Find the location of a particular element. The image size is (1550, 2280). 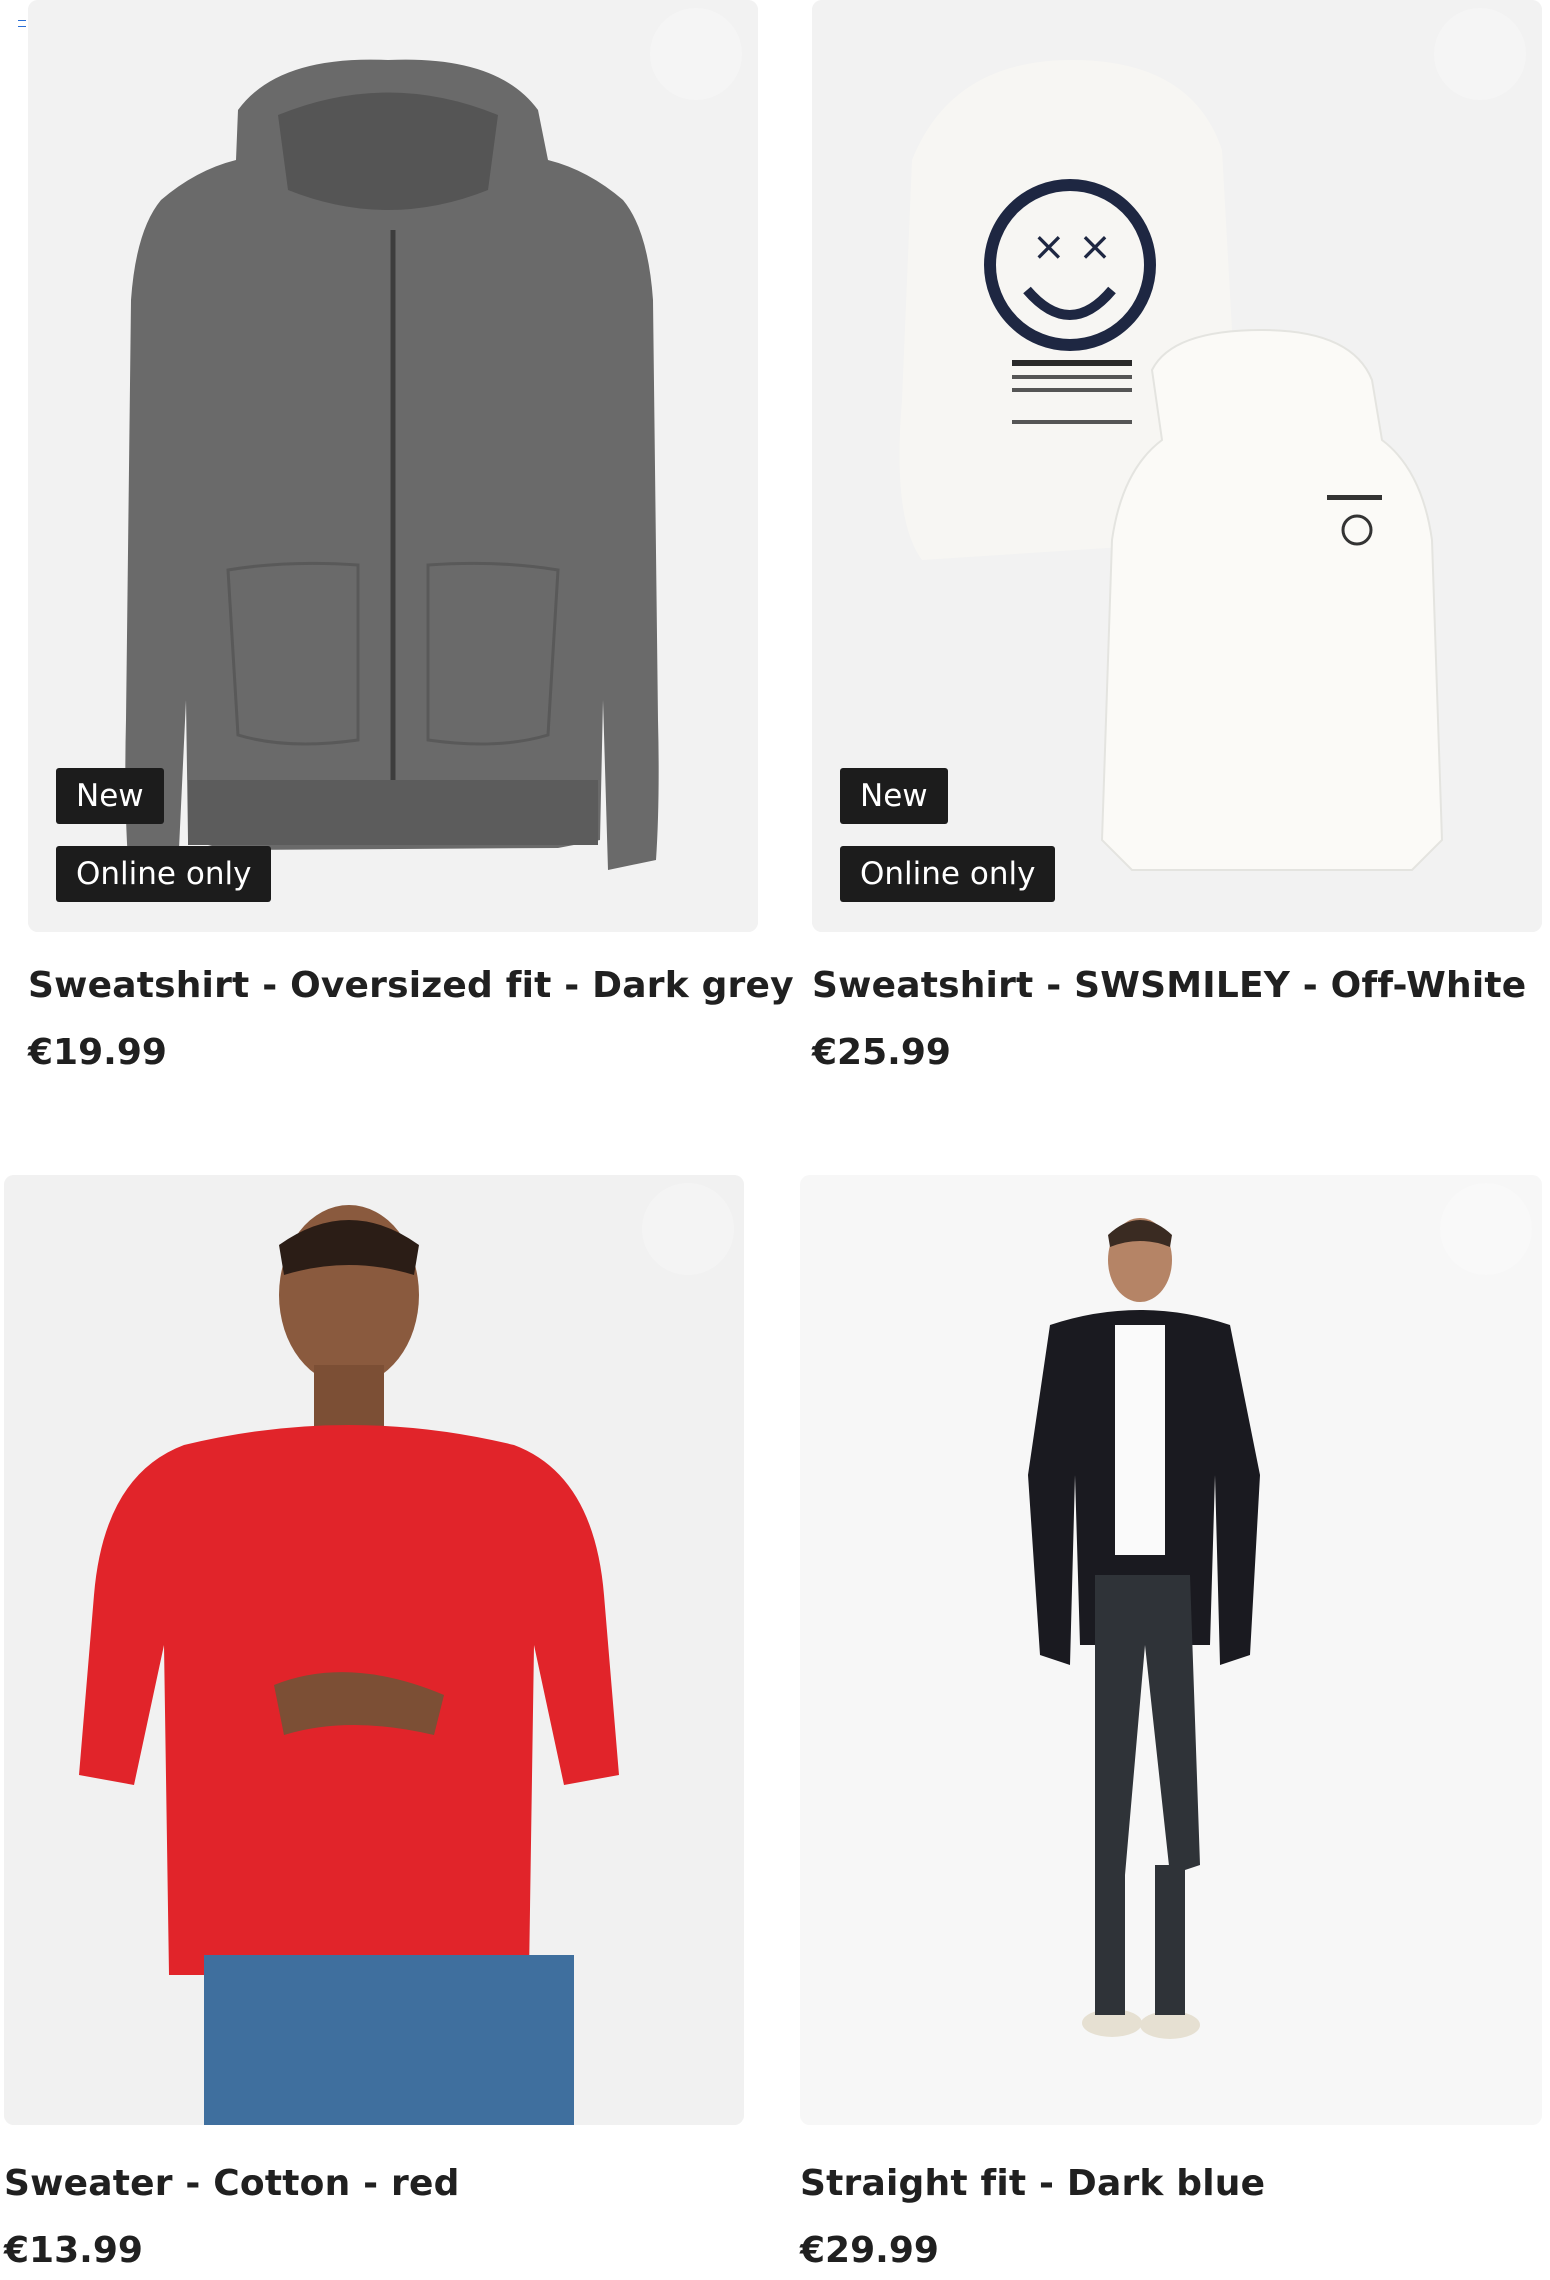

menu-icon is located at coordinates (22, 23).